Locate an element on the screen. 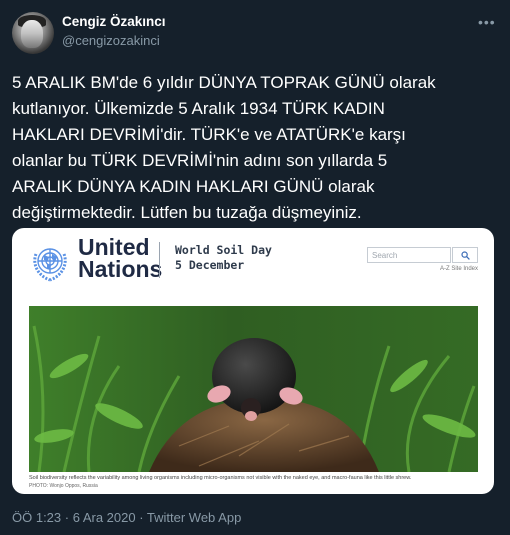 This screenshot has height=535, width=510. more-options-icon: ••• is located at coordinates (487, 22).